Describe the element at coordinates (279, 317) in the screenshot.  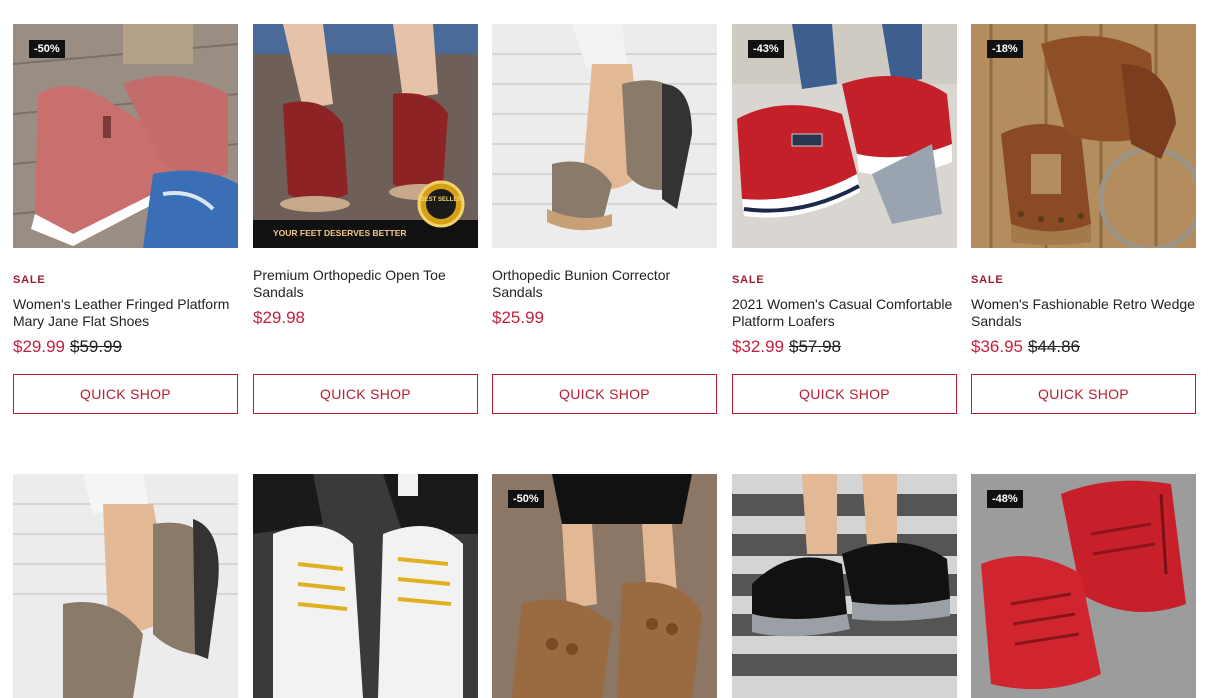
I see `sale-price: $29.98` at that location.